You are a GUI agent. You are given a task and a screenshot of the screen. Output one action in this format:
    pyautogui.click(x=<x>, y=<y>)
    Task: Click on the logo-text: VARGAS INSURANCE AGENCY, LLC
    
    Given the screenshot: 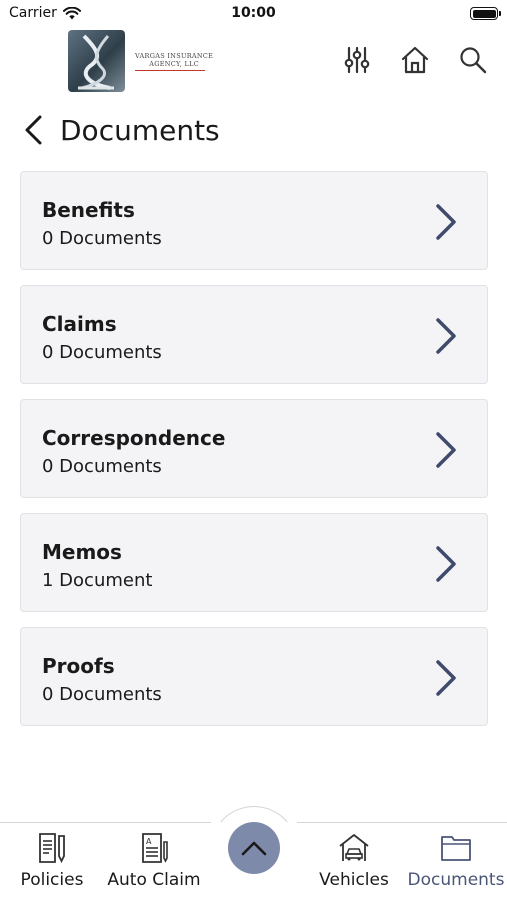 What is the action you would take?
    pyautogui.click(x=174, y=61)
    